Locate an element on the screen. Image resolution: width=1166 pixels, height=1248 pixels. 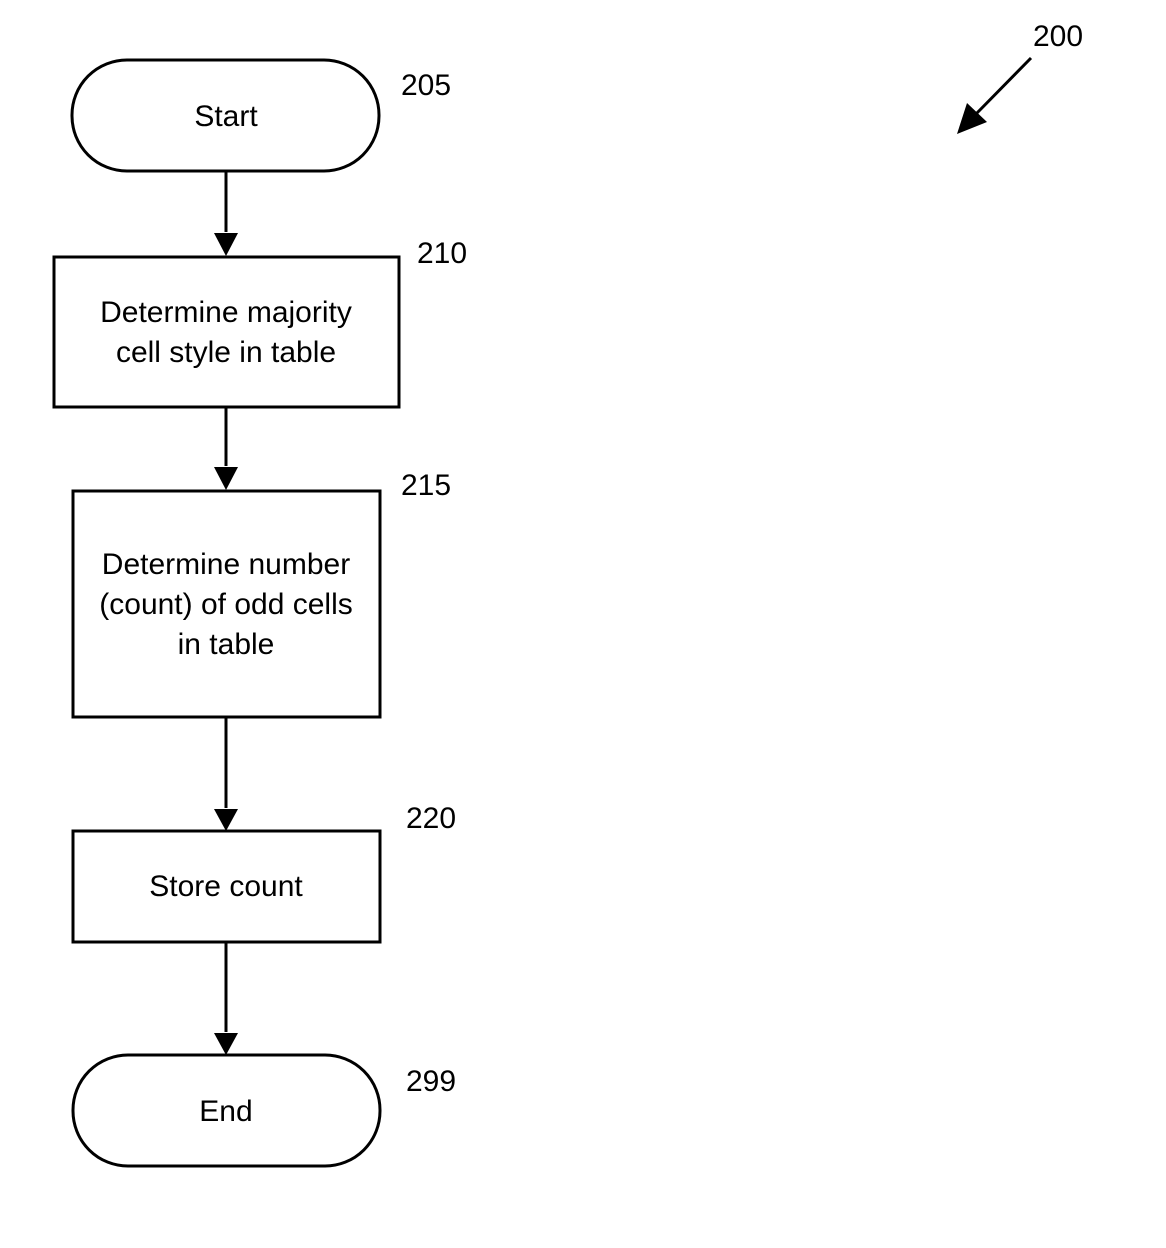
edge-count-to-store is located at coordinates (226, 774).